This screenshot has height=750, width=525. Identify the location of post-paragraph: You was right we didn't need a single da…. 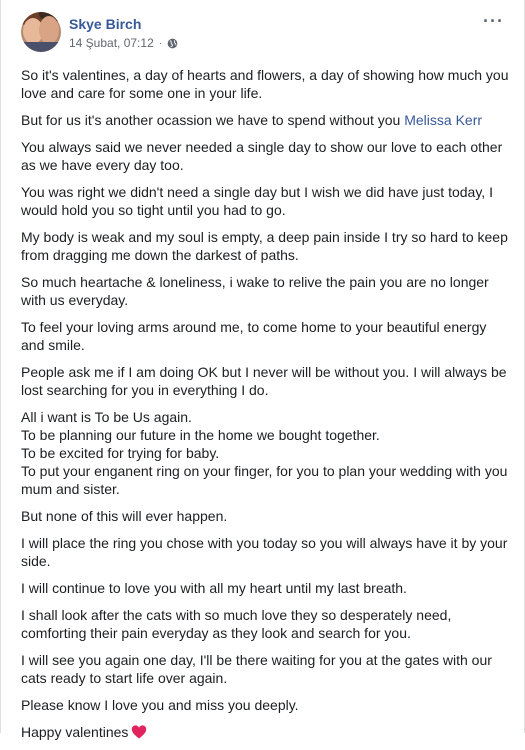
(257, 201).